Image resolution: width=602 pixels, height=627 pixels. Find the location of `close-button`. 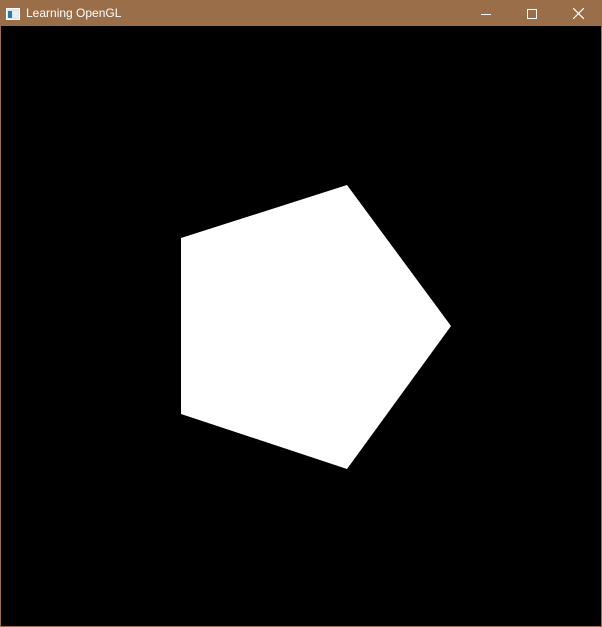

close-button is located at coordinates (578, 13).